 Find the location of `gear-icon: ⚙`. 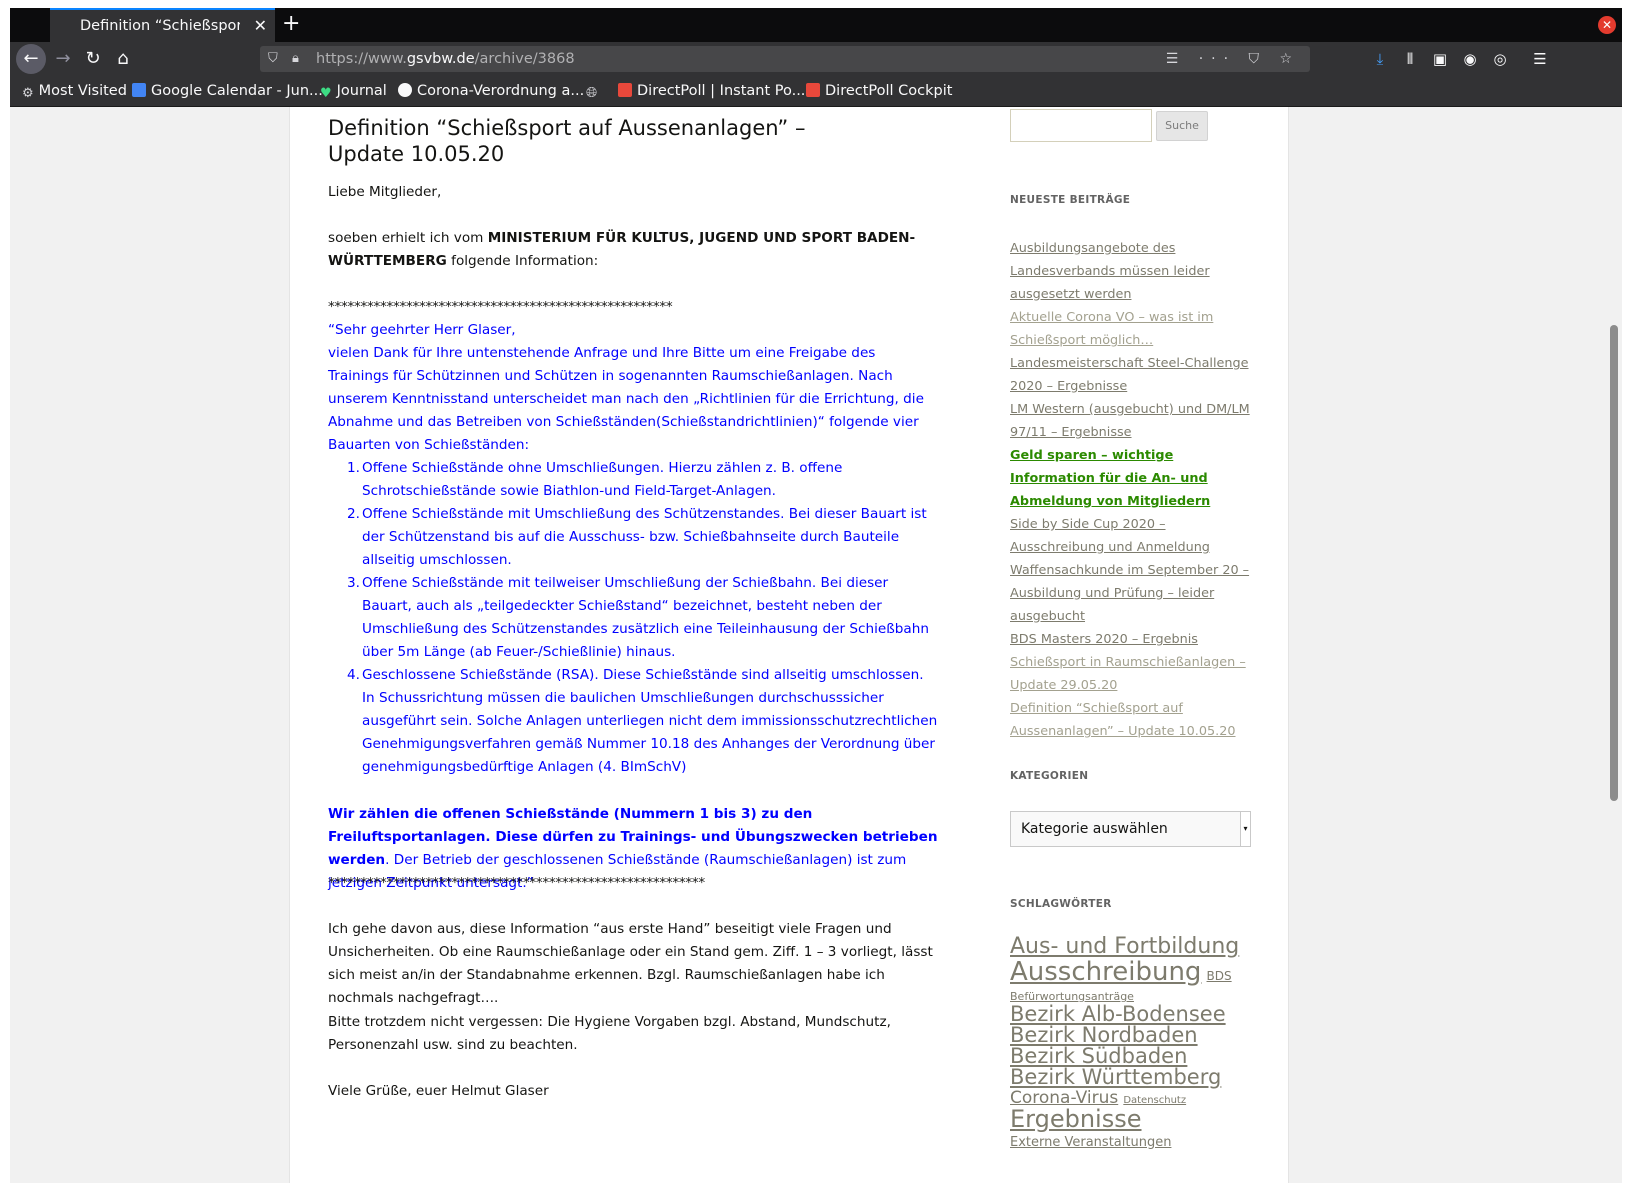

gear-icon: ⚙ is located at coordinates (28, 93).